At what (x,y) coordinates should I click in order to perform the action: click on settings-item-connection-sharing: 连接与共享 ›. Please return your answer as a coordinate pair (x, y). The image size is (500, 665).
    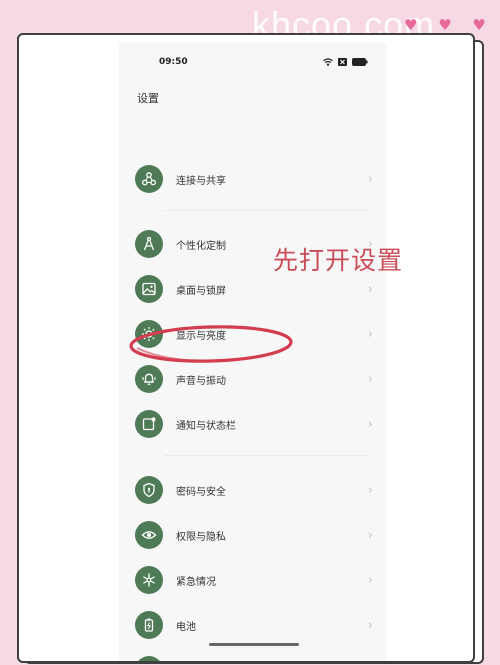
    Looking at the image, I should click on (254, 179).